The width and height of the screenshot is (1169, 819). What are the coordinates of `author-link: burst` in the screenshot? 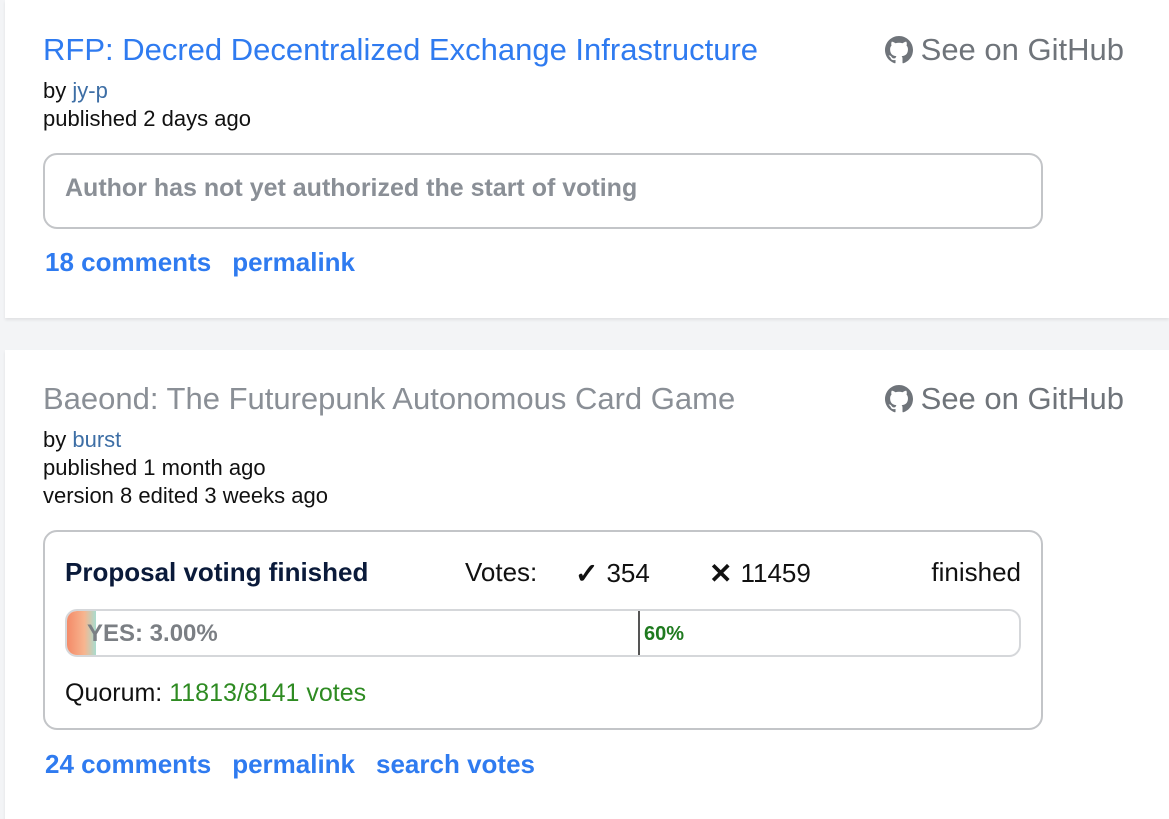 It's located at (96, 439).